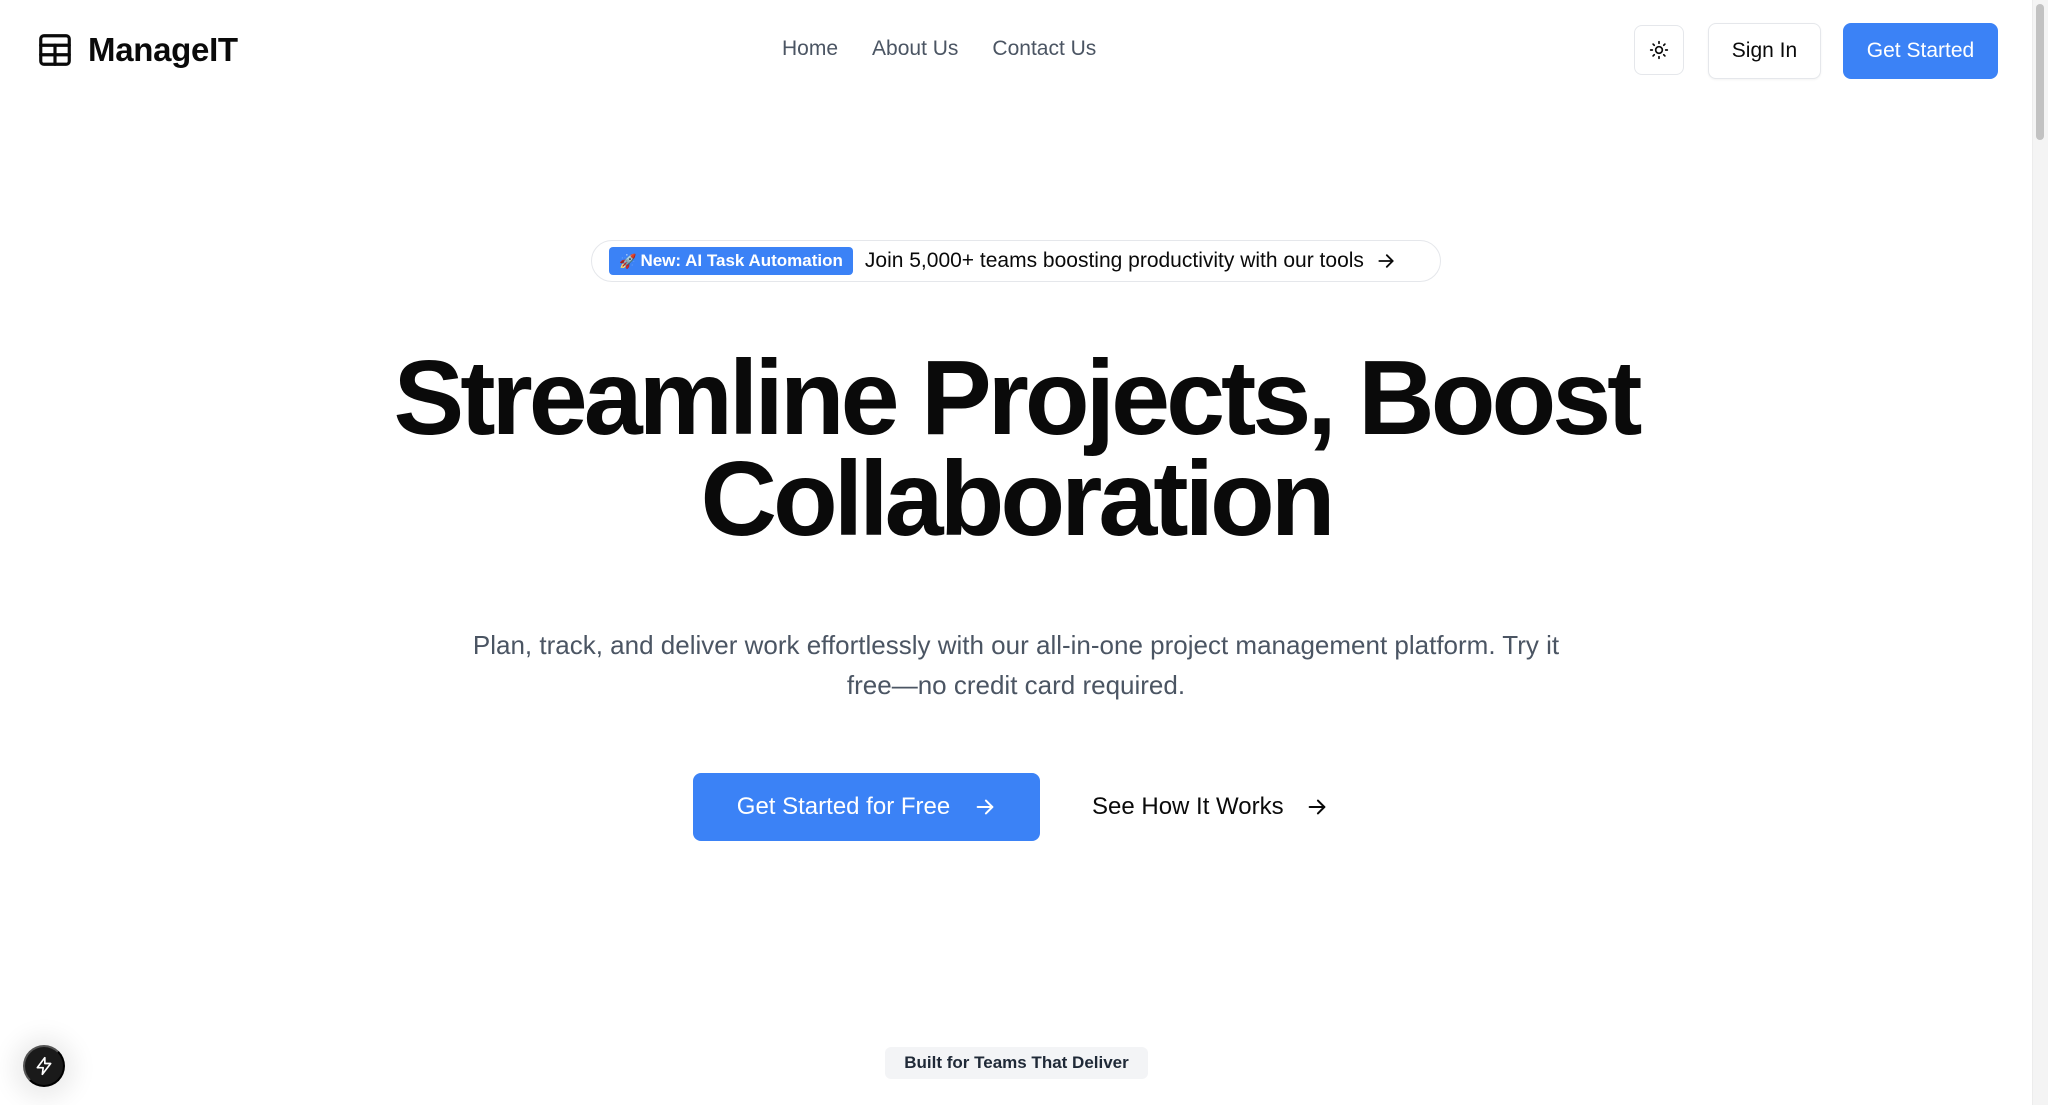 The image size is (2048, 1105). Describe the element at coordinates (55, 50) in the screenshot. I see `layout-grid-icon` at that location.